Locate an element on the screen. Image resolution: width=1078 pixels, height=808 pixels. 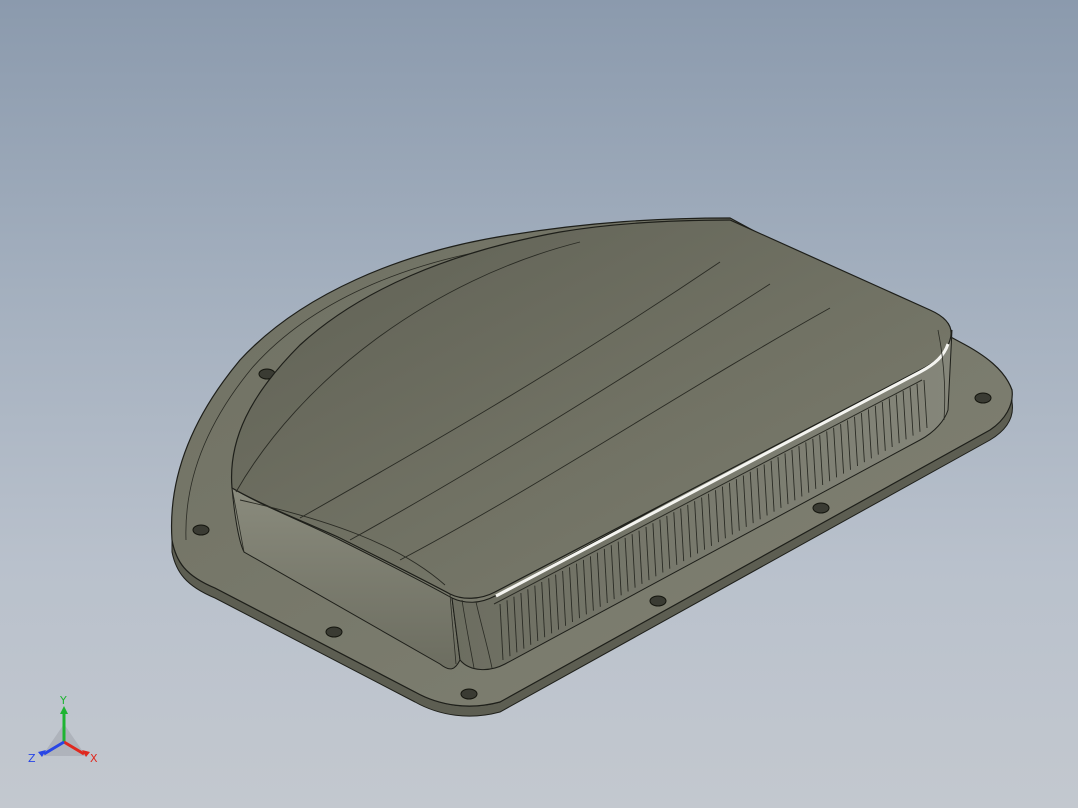
orientation-triad: Y X Z is located at coordinates (64, 732).